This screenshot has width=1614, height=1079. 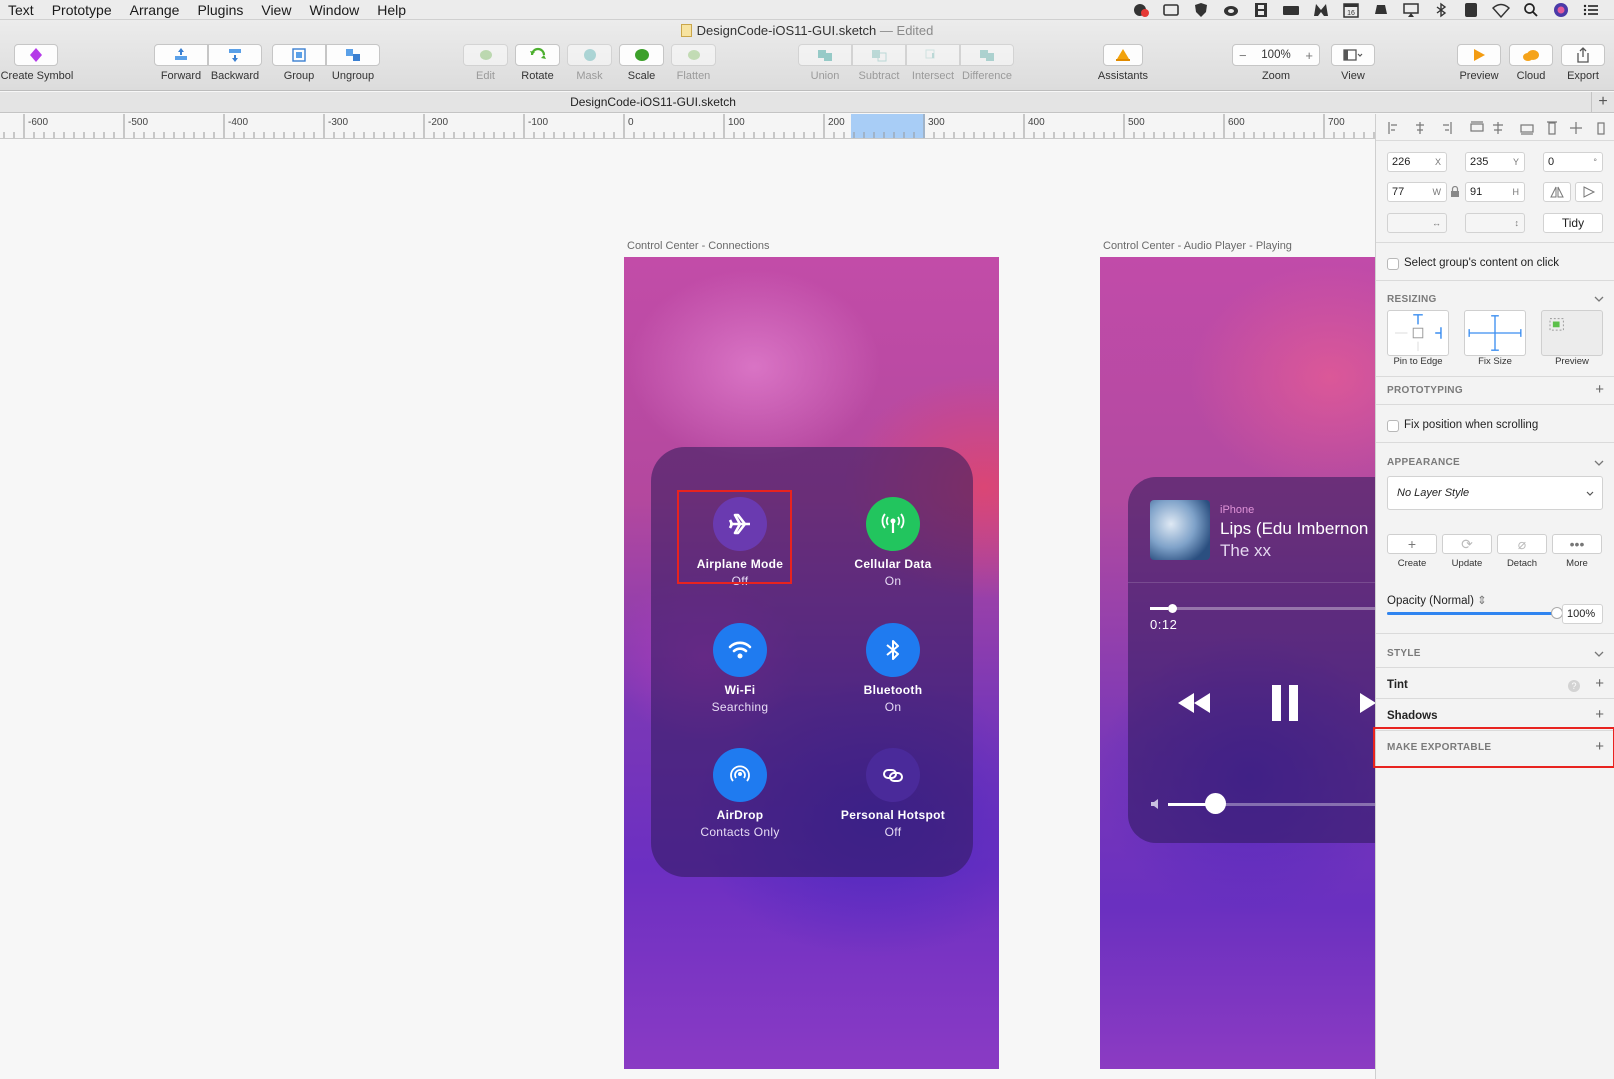 I want to click on zoom-in-icon: +, so click(x=1309, y=55).